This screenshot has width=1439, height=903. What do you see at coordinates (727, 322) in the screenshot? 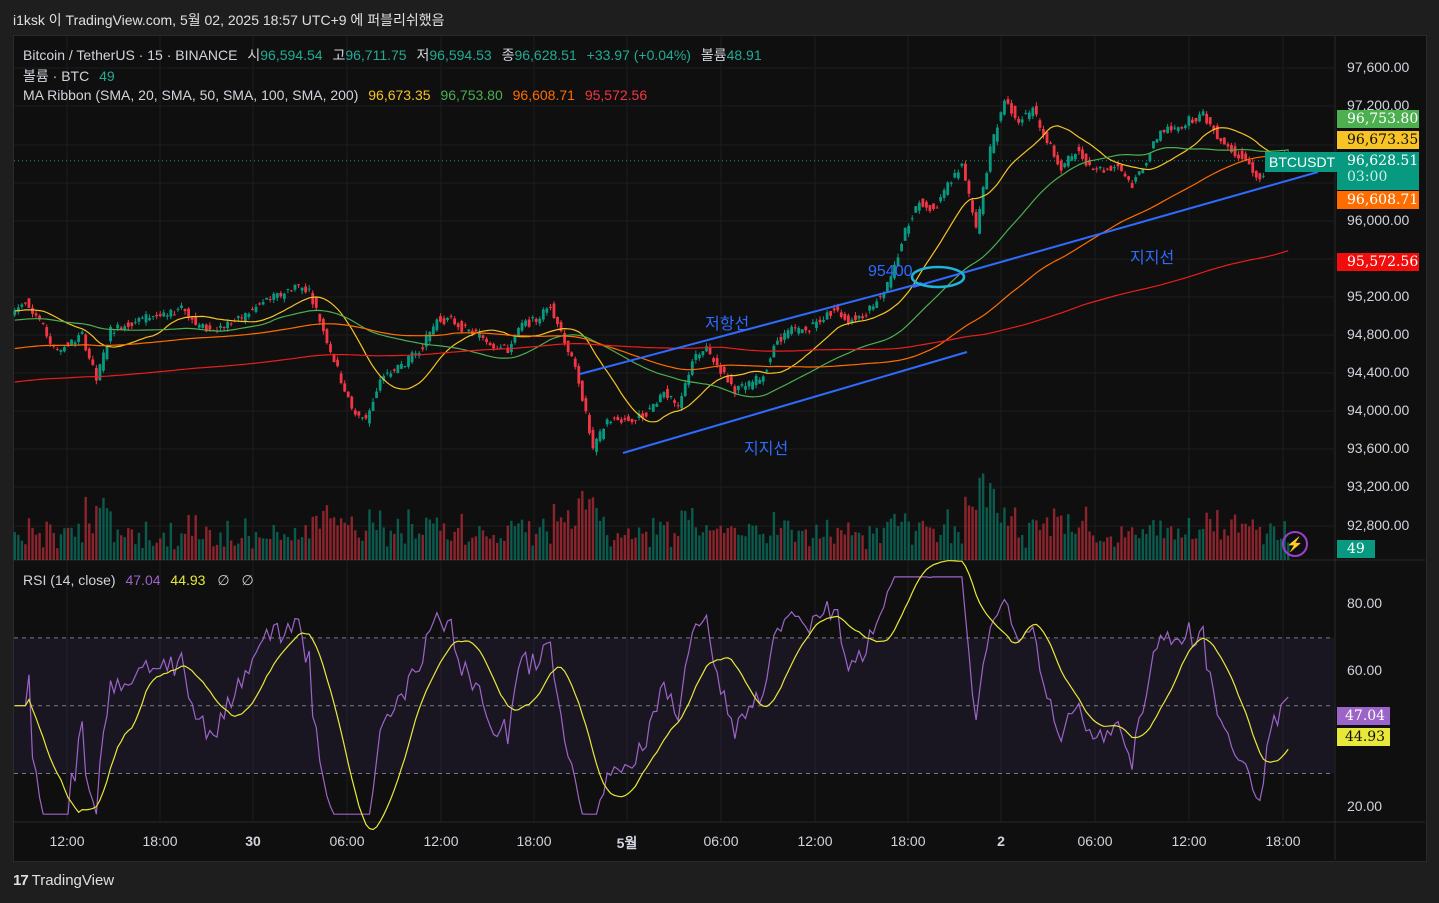
I see `resistance-annotation: 저항선` at bounding box center [727, 322].